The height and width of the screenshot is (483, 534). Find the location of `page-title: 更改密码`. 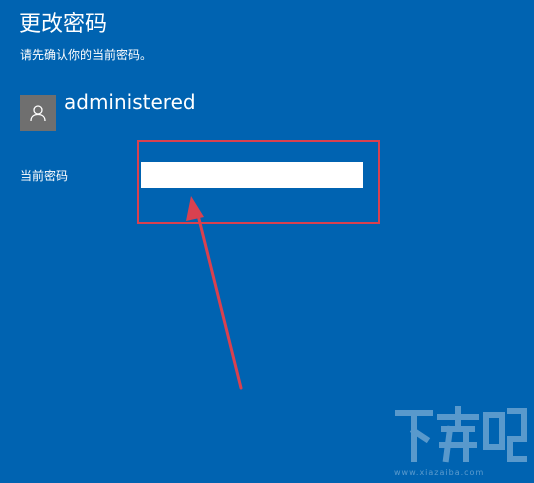

page-title: 更改密码 is located at coordinates (63, 24).